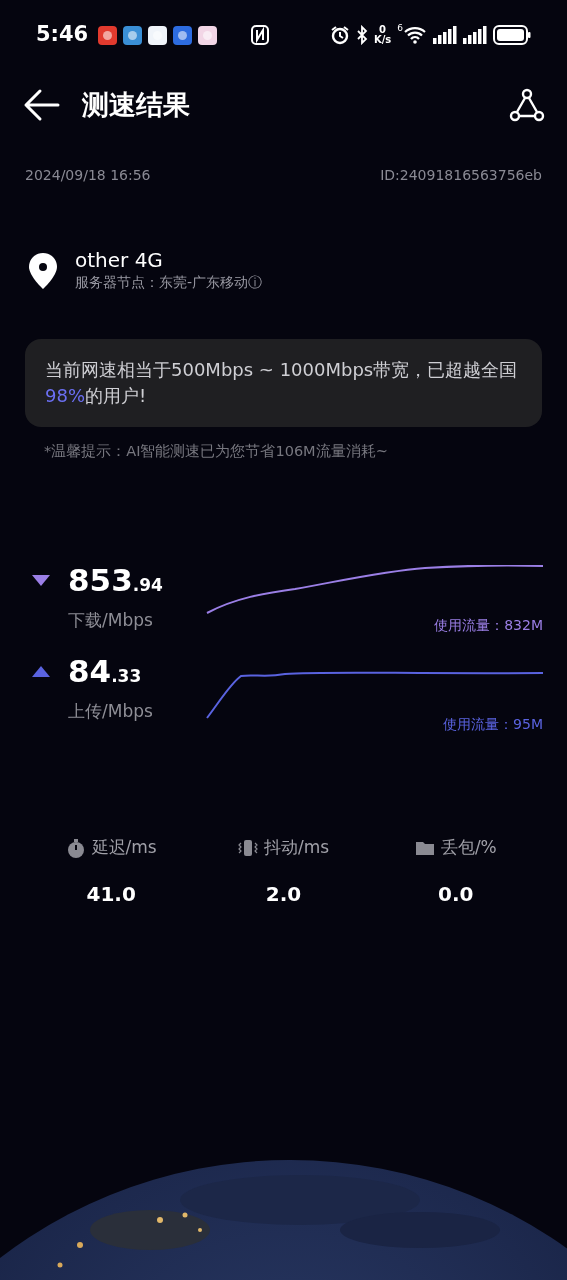 The width and height of the screenshot is (567, 1280). I want to click on stat-label: 延迟/ms, so click(124, 847).